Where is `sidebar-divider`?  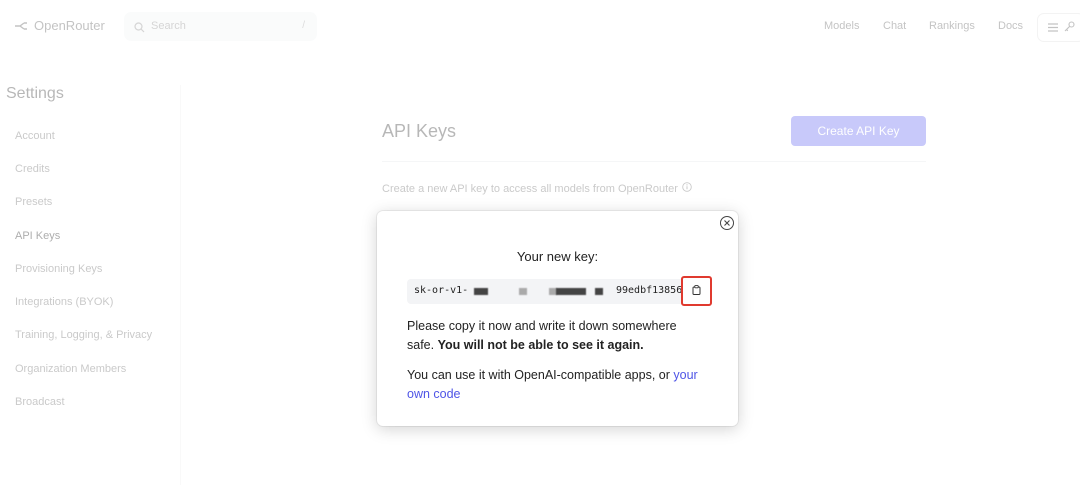
sidebar-divider is located at coordinates (180, 285).